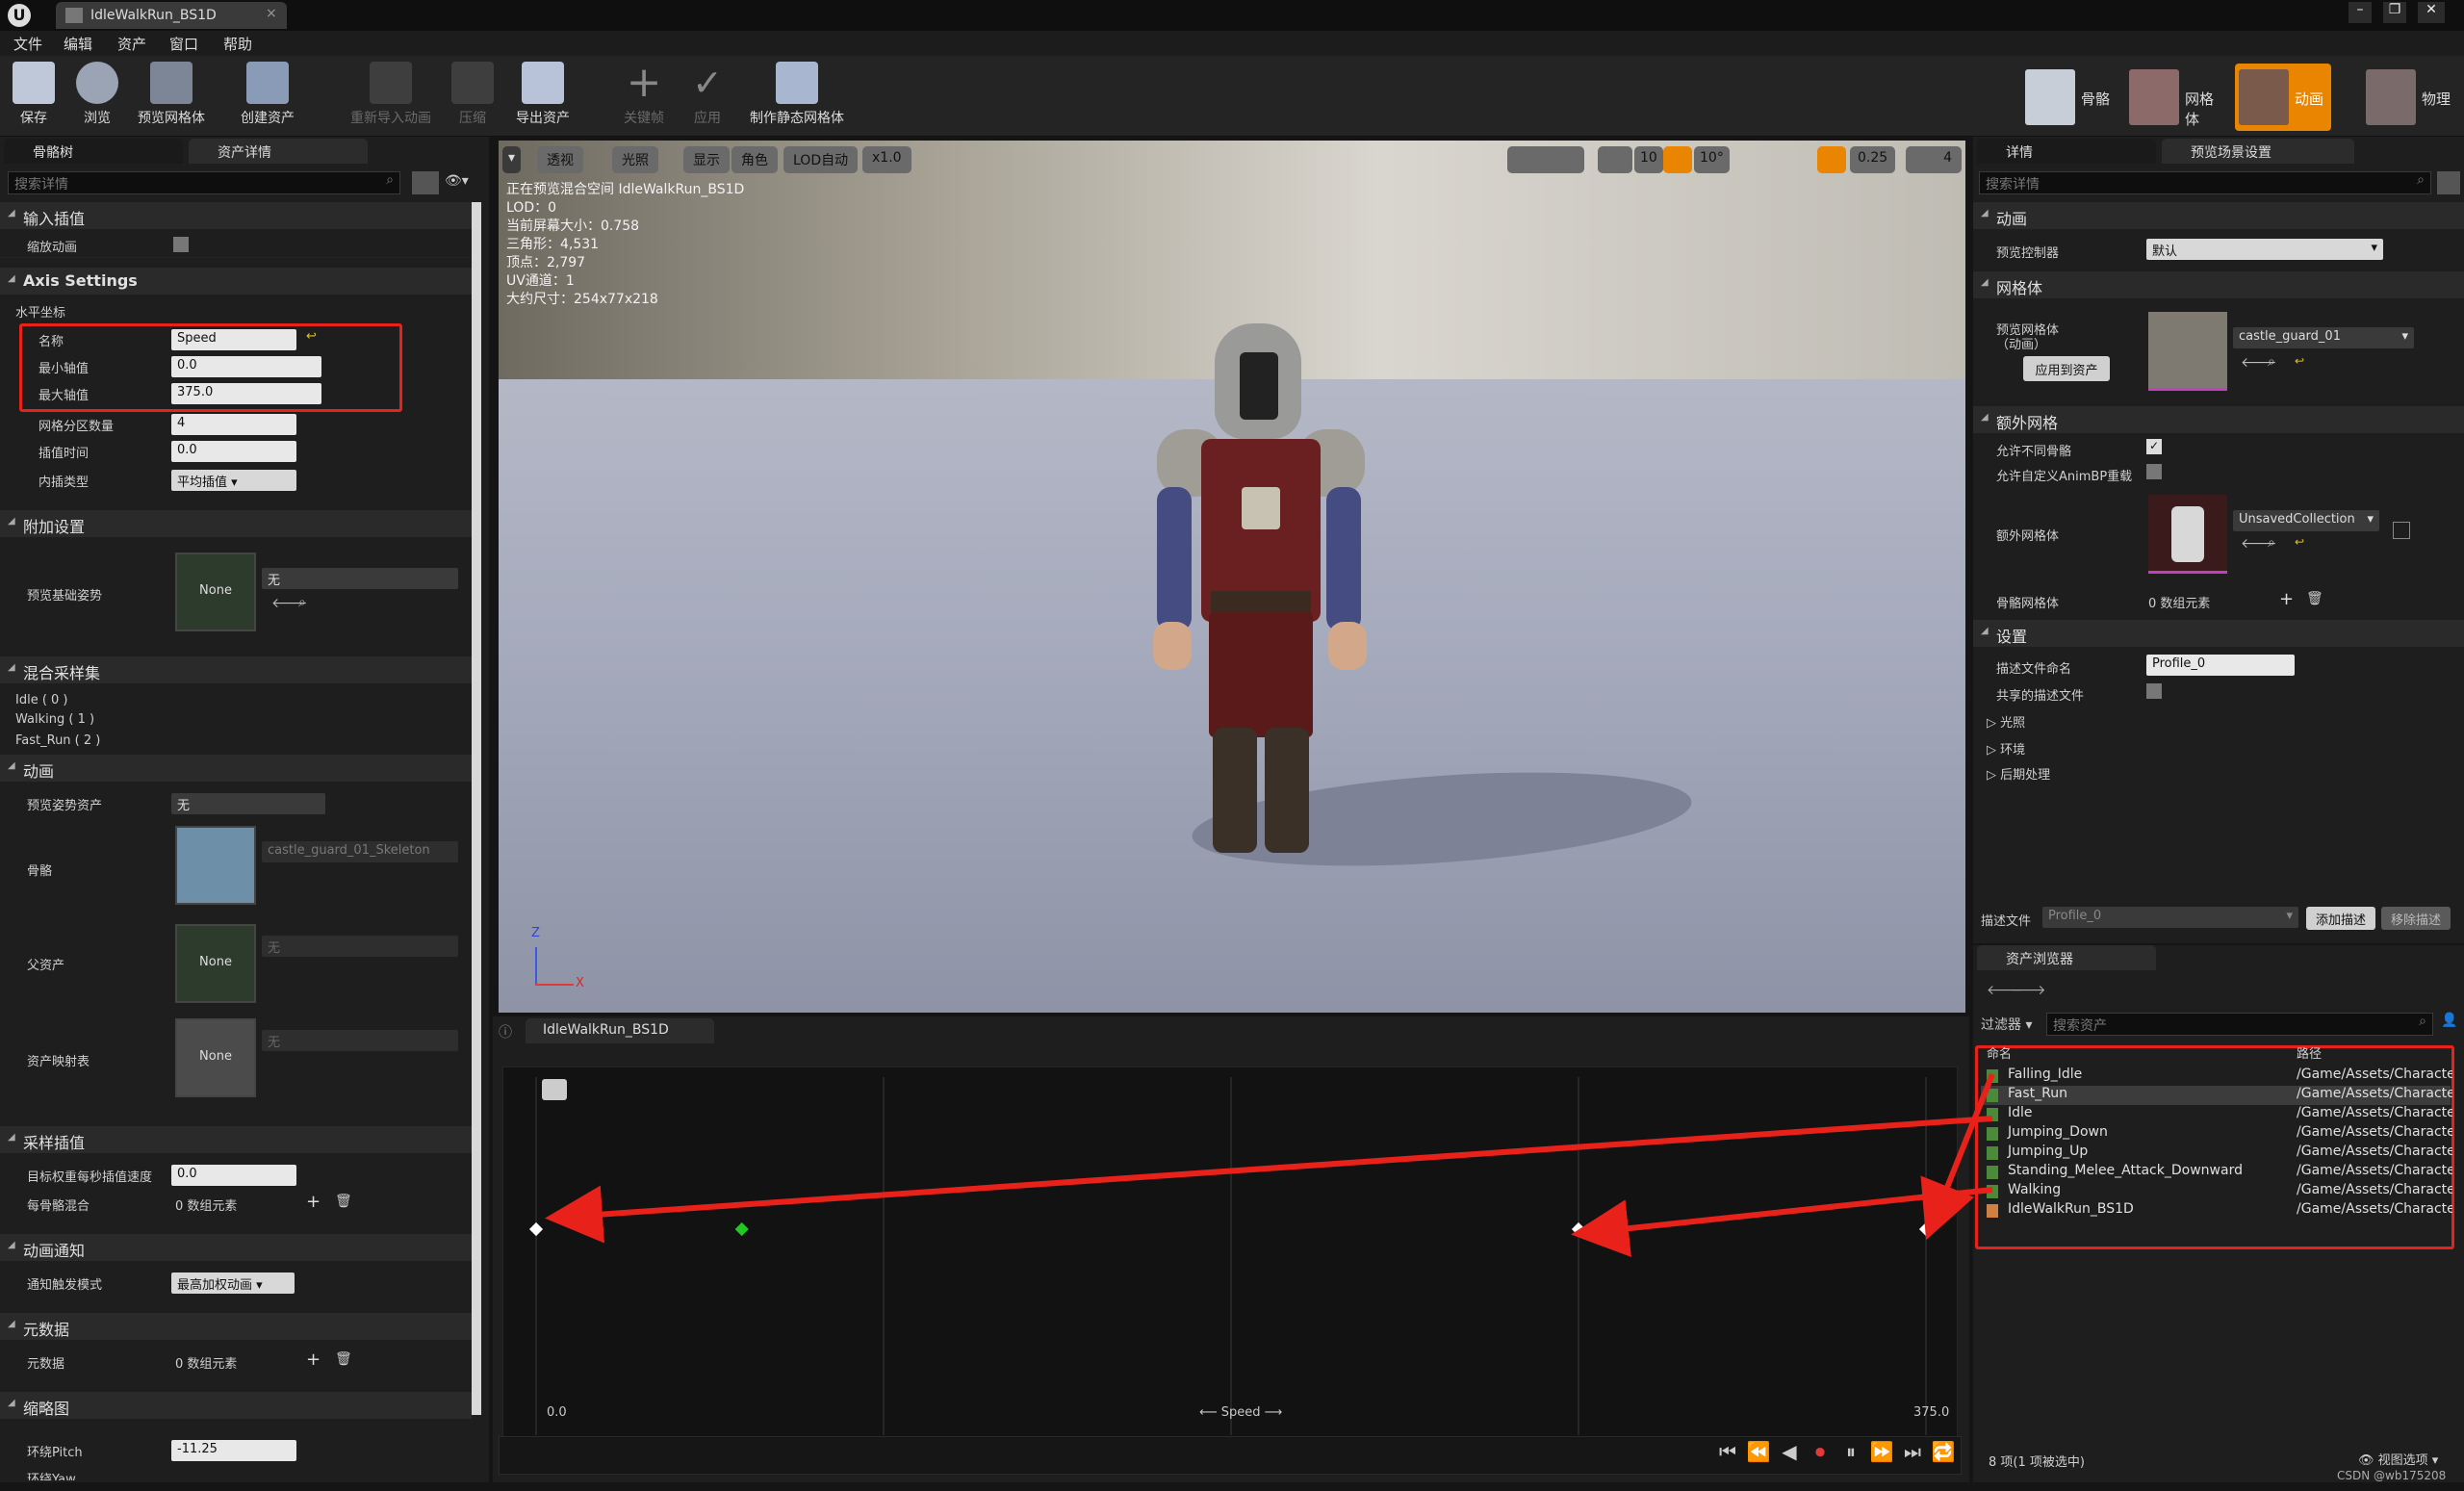 This screenshot has height=1491, width=2464. What do you see at coordinates (2218, 215) in the screenshot?
I see `section-animation: 动画` at bounding box center [2218, 215].